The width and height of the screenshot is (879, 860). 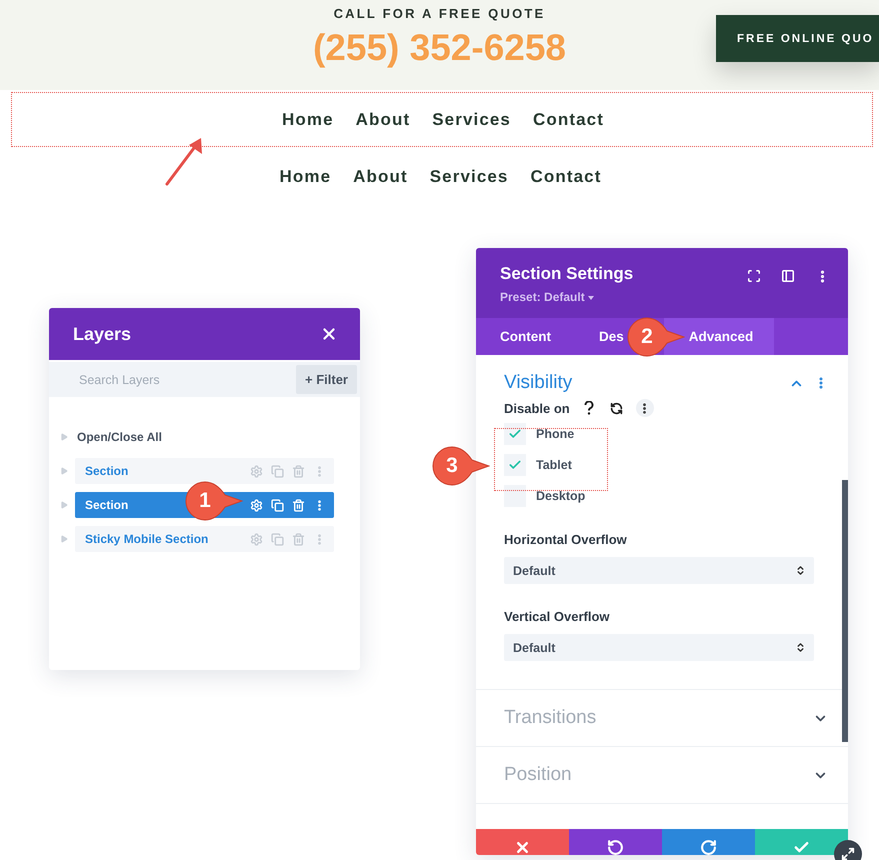 What do you see at coordinates (277, 505) in the screenshot?
I see `duplicate-icon` at bounding box center [277, 505].